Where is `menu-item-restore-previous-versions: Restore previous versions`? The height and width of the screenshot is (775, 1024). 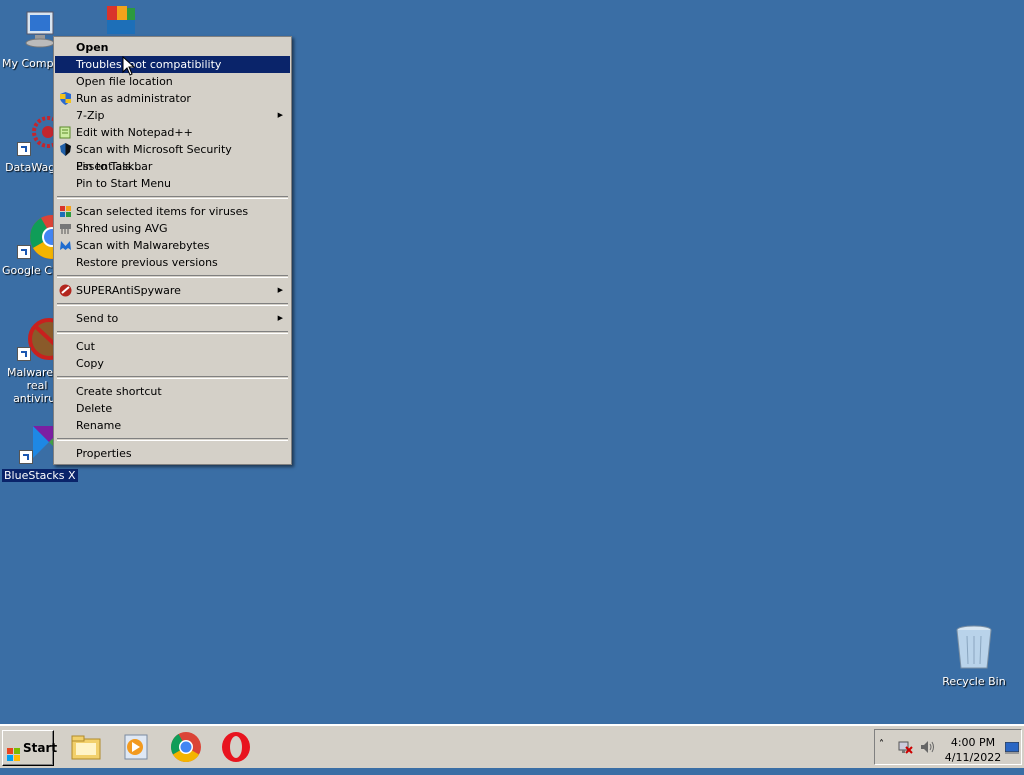
menu-item-restore-previous-versions: Restore previous versions is located at coordinates (172, 262).